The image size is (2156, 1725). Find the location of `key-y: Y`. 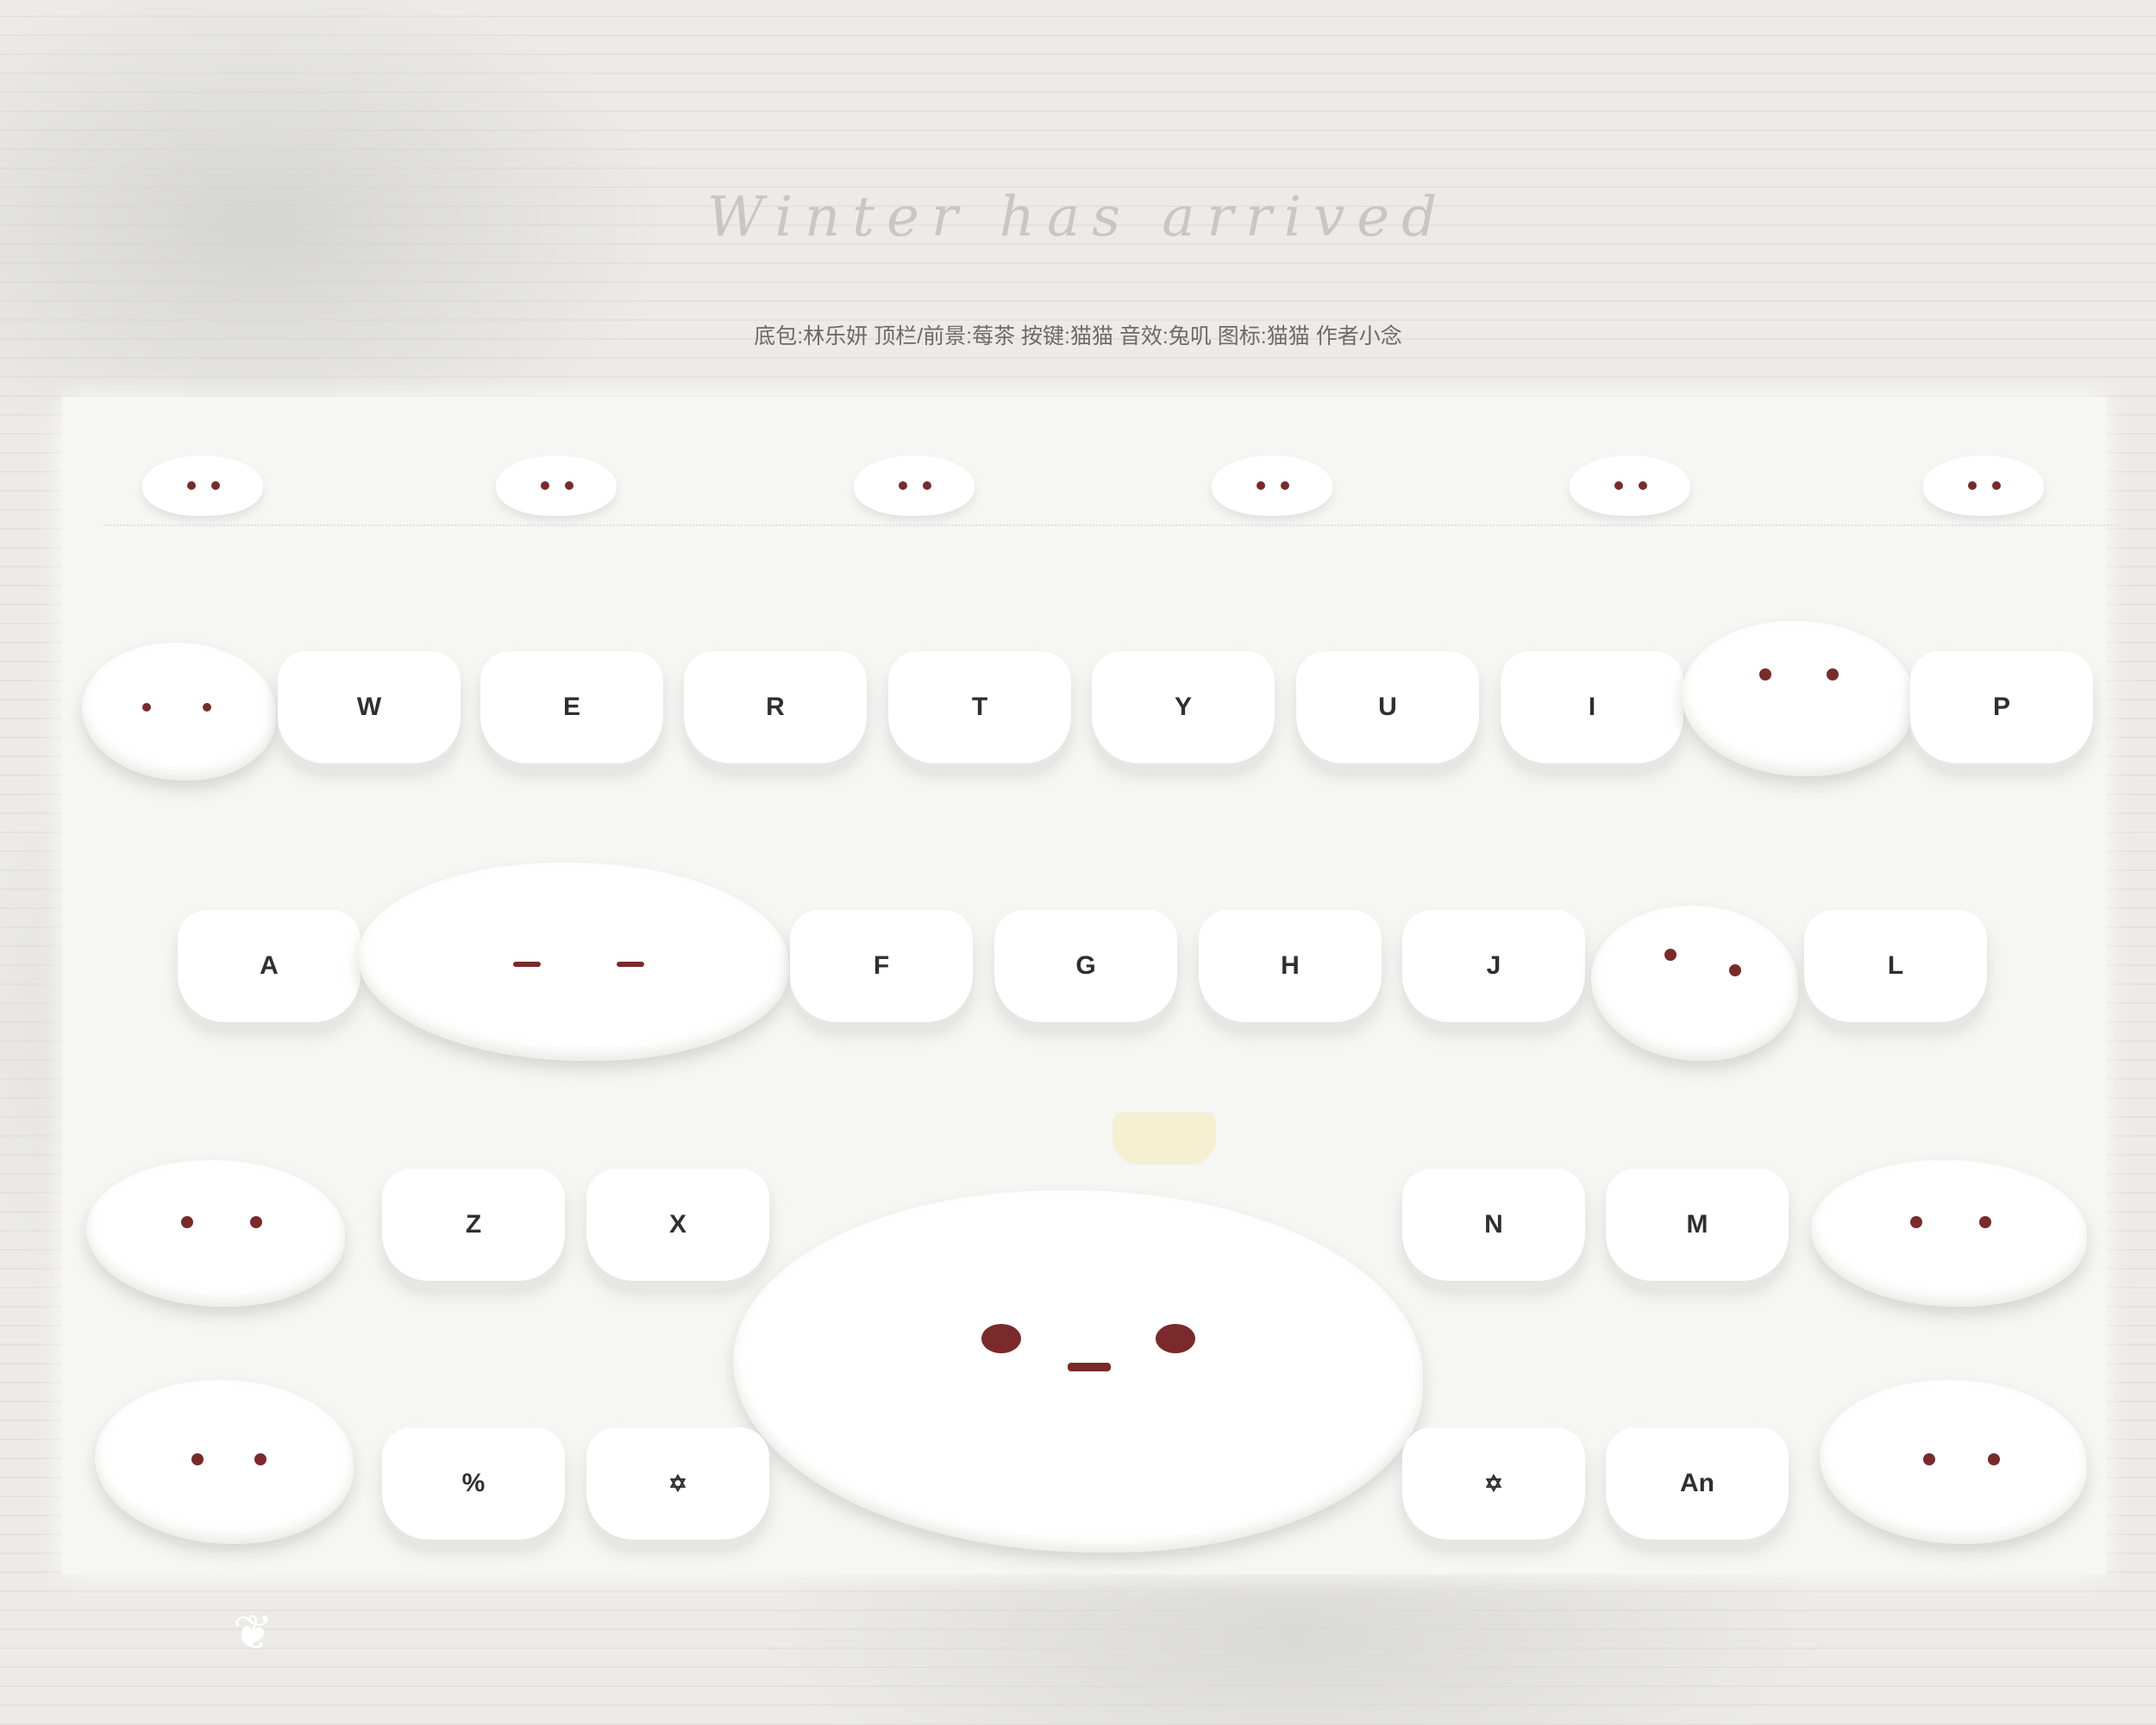

key-y: Y is located at coordinates (1183, 707).